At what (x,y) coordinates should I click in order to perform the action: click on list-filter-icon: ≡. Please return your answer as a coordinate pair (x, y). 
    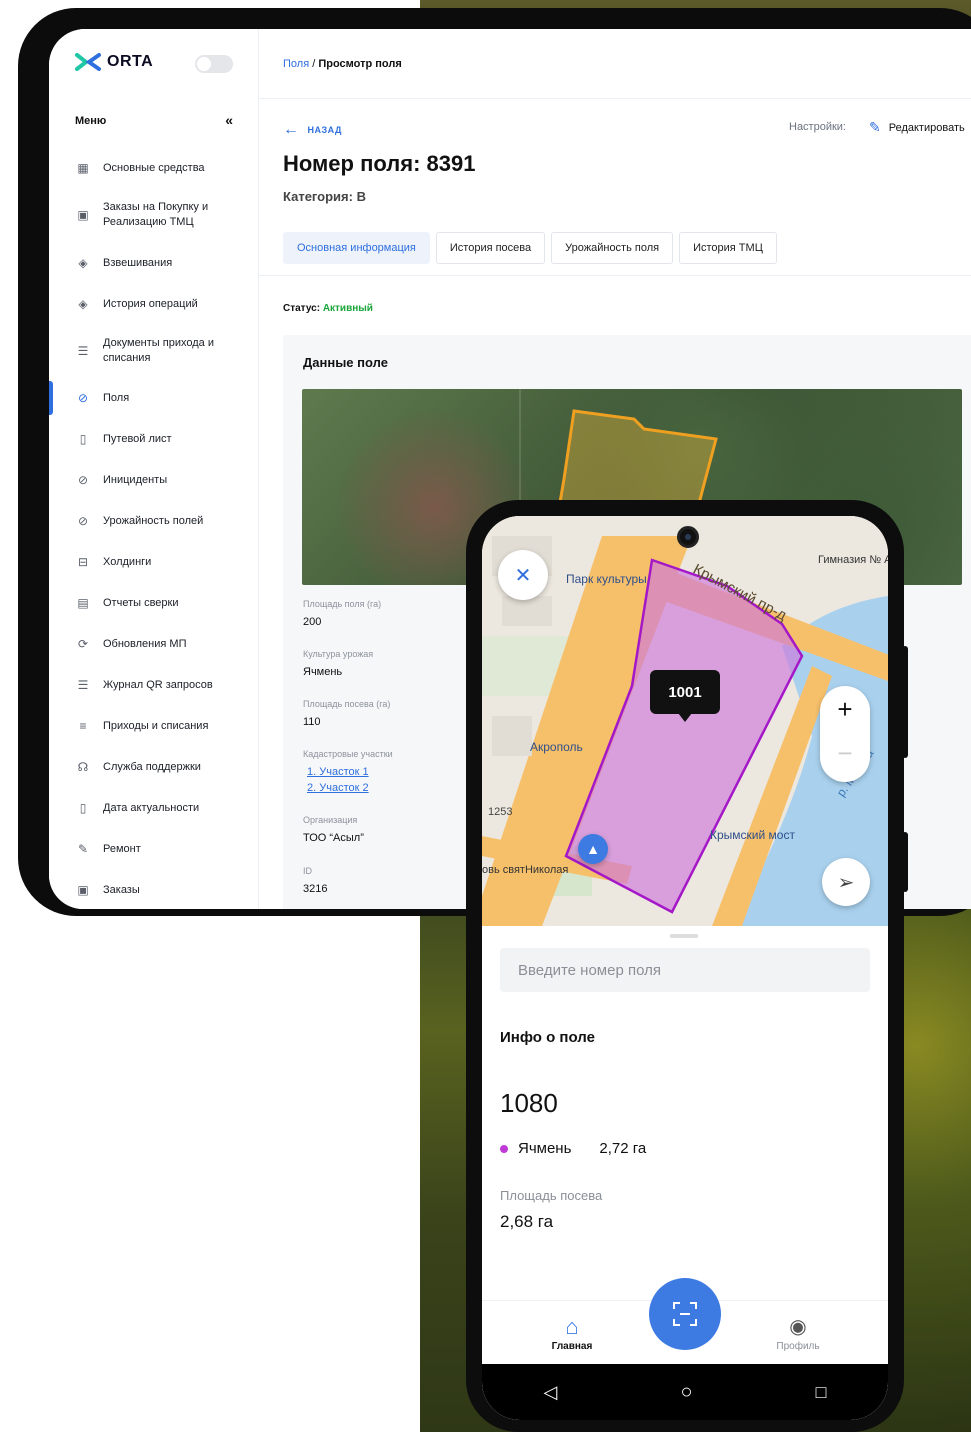
    Looking at the image, I should click on (83, 726).